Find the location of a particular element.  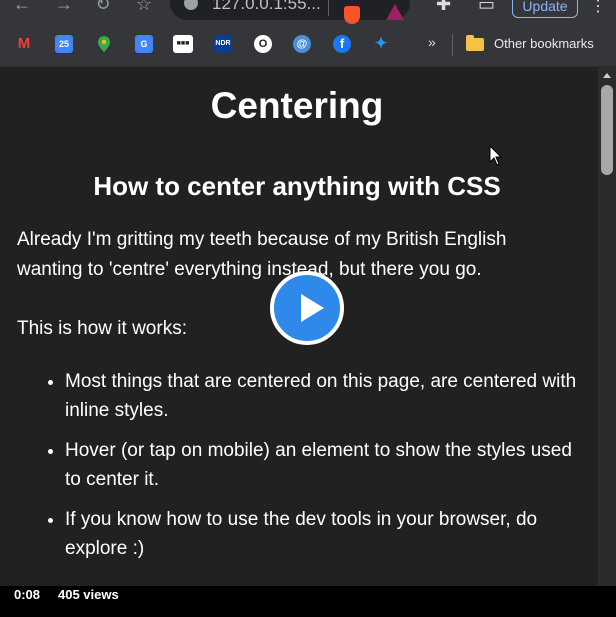

omnibox-divider is located at coordinates (328, 8).